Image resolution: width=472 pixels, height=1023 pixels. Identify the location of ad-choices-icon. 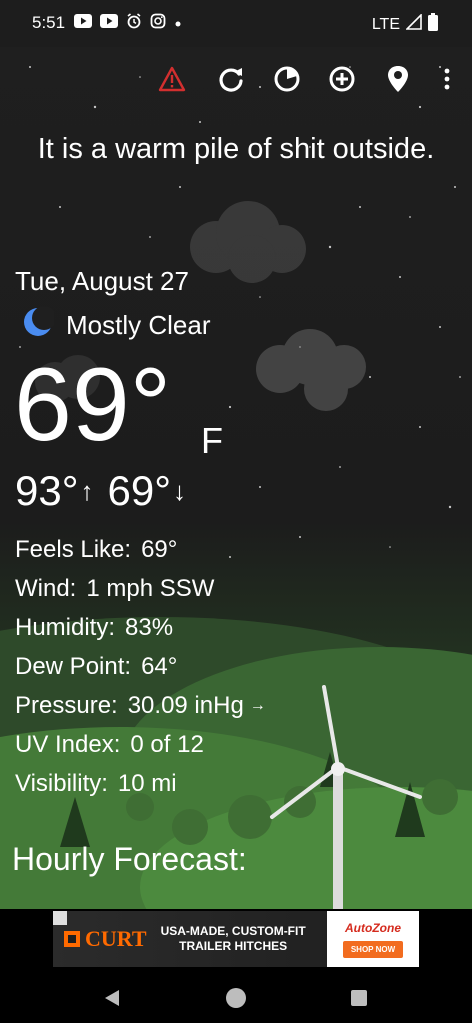
(60, 918).